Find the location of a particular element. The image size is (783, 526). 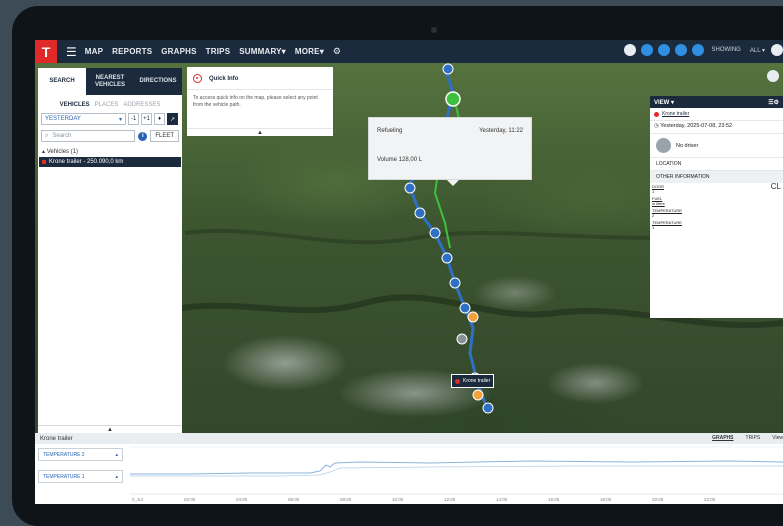

collapse-quick-info-button: ▲ is located at coordinates (260, 132).